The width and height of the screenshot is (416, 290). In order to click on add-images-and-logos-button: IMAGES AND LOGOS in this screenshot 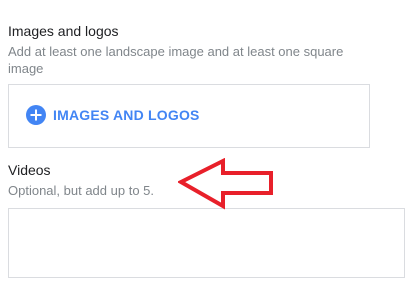, I will do `click(113, 115)`.